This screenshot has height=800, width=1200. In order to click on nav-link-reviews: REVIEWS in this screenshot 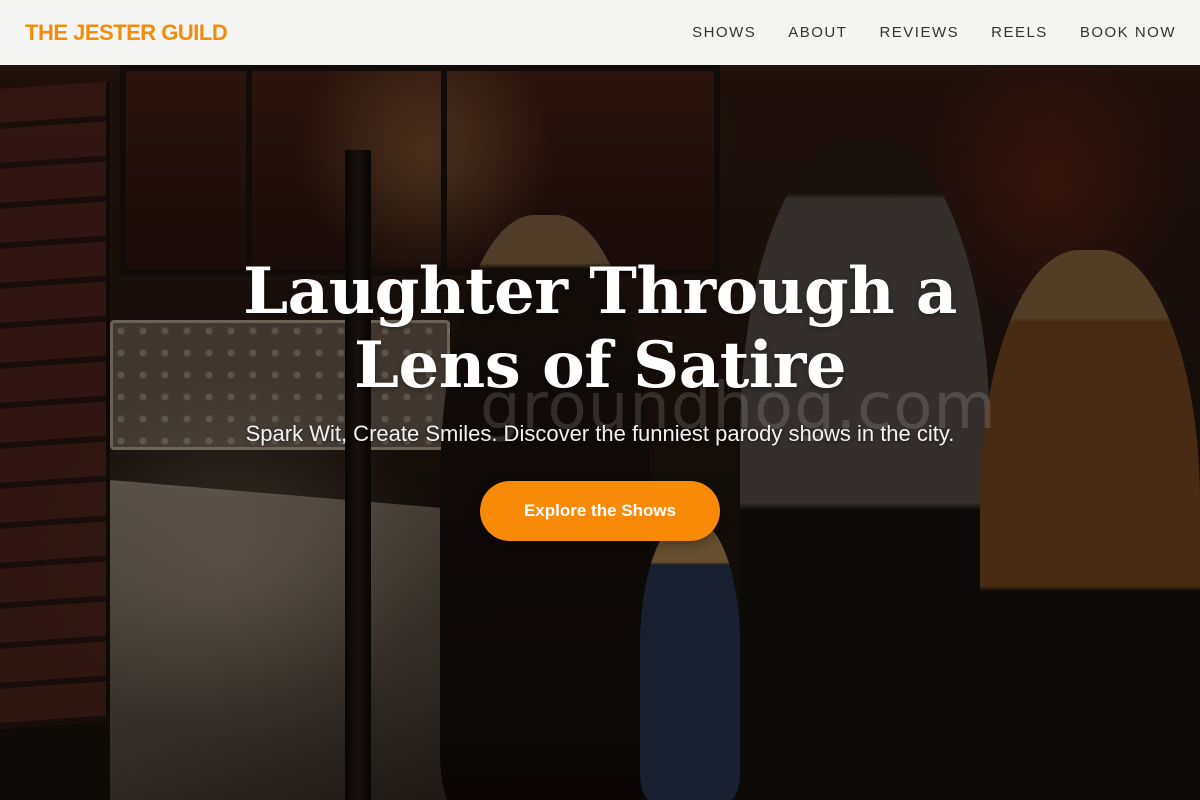, I will do `click(919, 32)`.